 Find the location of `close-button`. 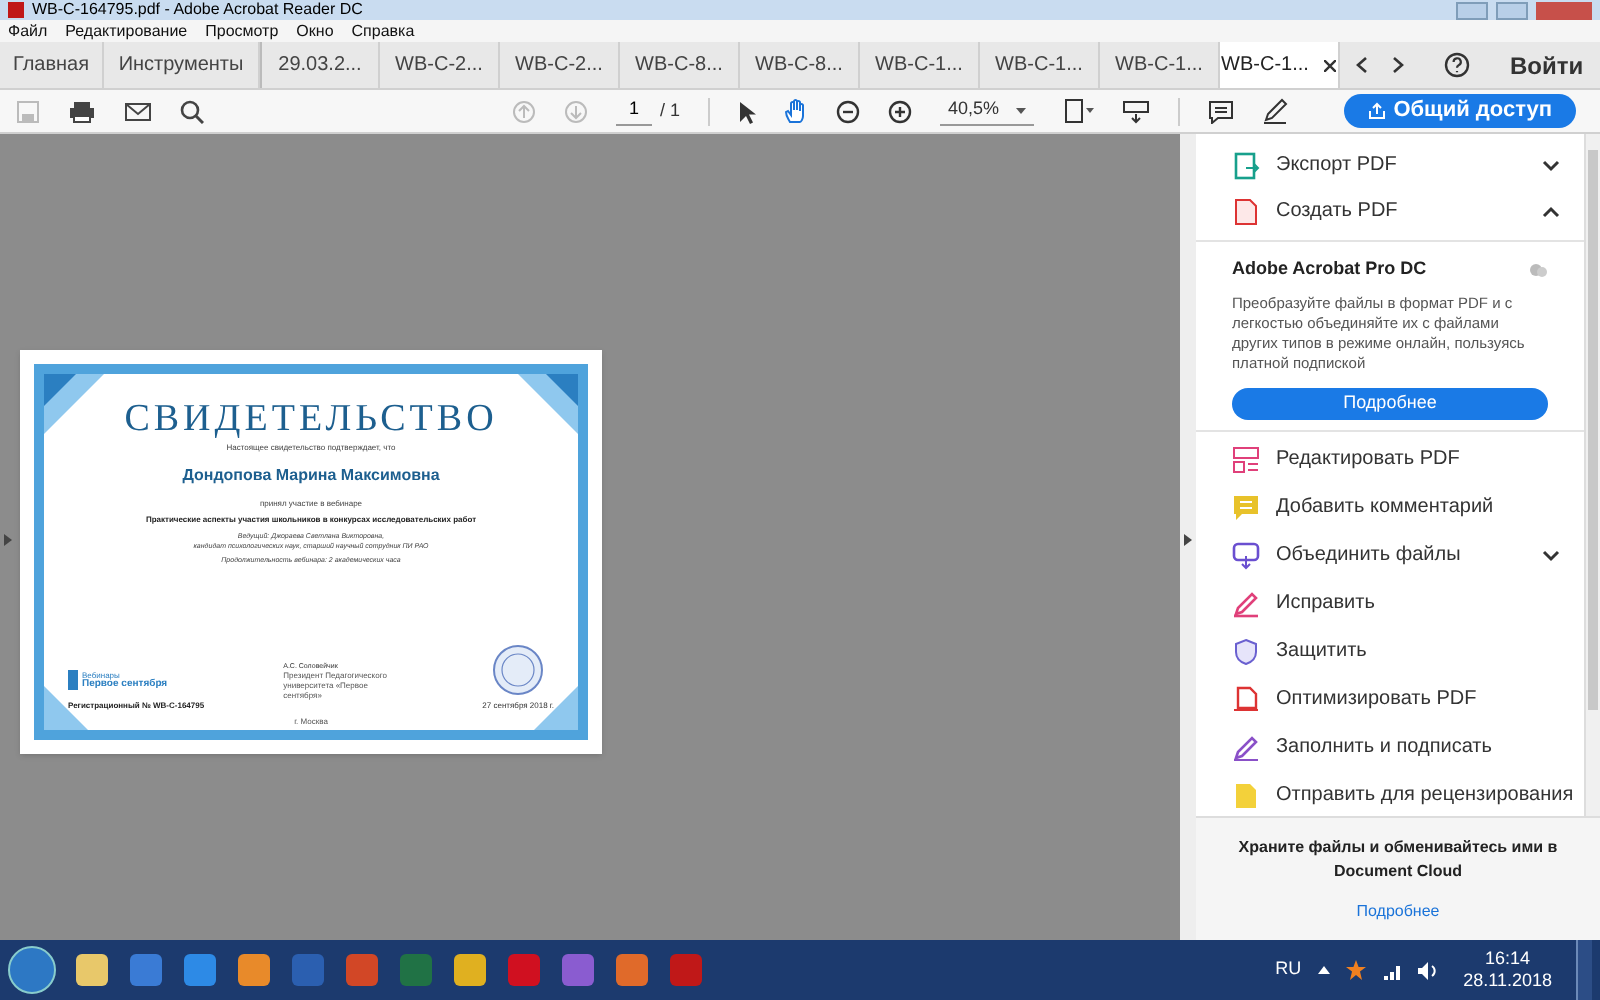

close-button is located at coordinates (1564, 10).